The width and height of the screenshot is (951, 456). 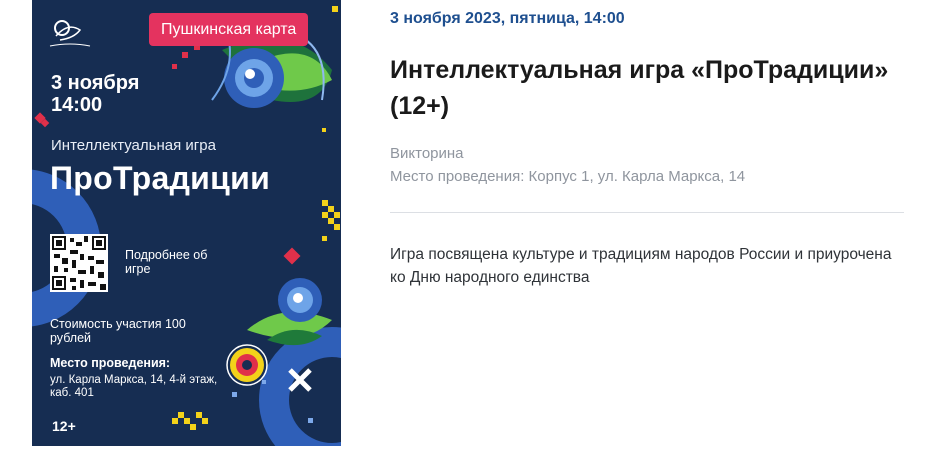 I want to click on pushkin-card-badge: Пушкинская карта, so click(x=229, y=29).